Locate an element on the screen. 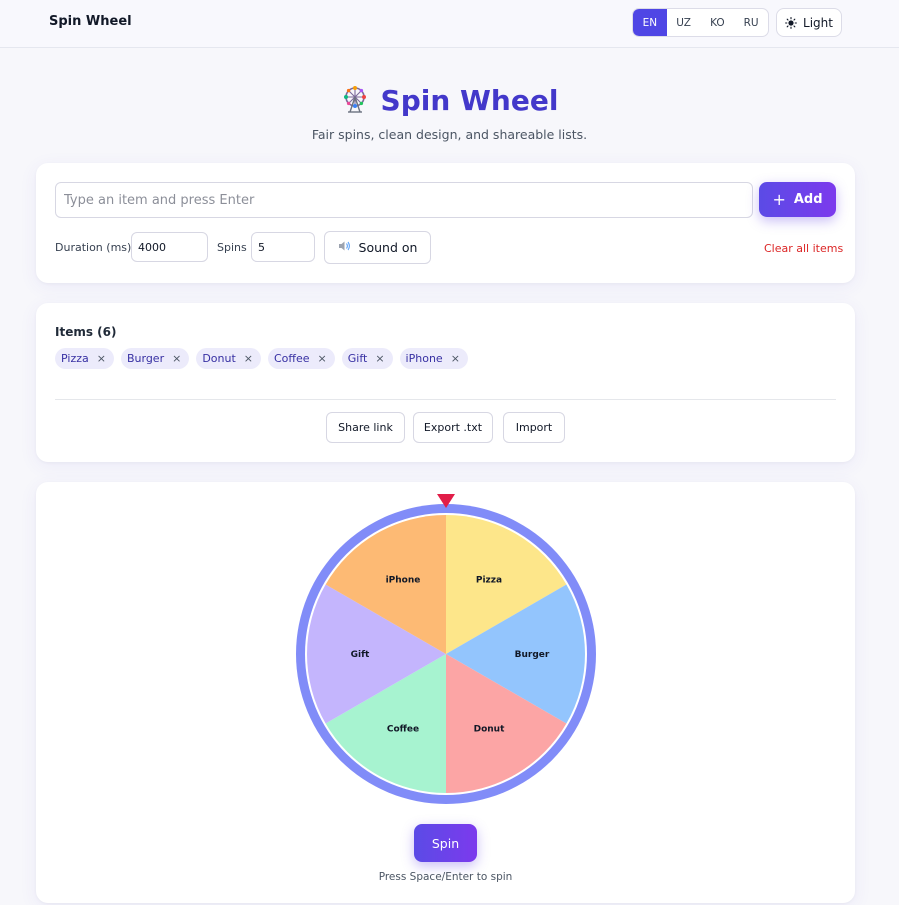 Image resolution: width=899 pixels, height=905 pixels. add-button: + Add is located at coordinates (797, 199).